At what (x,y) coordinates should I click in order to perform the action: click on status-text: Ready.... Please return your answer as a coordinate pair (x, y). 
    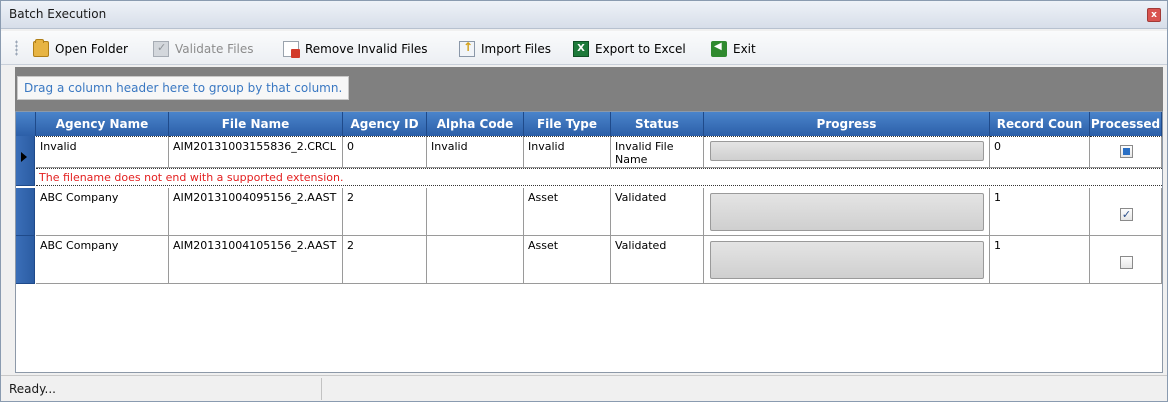
    Looking at the image, I should click on (32, 389).